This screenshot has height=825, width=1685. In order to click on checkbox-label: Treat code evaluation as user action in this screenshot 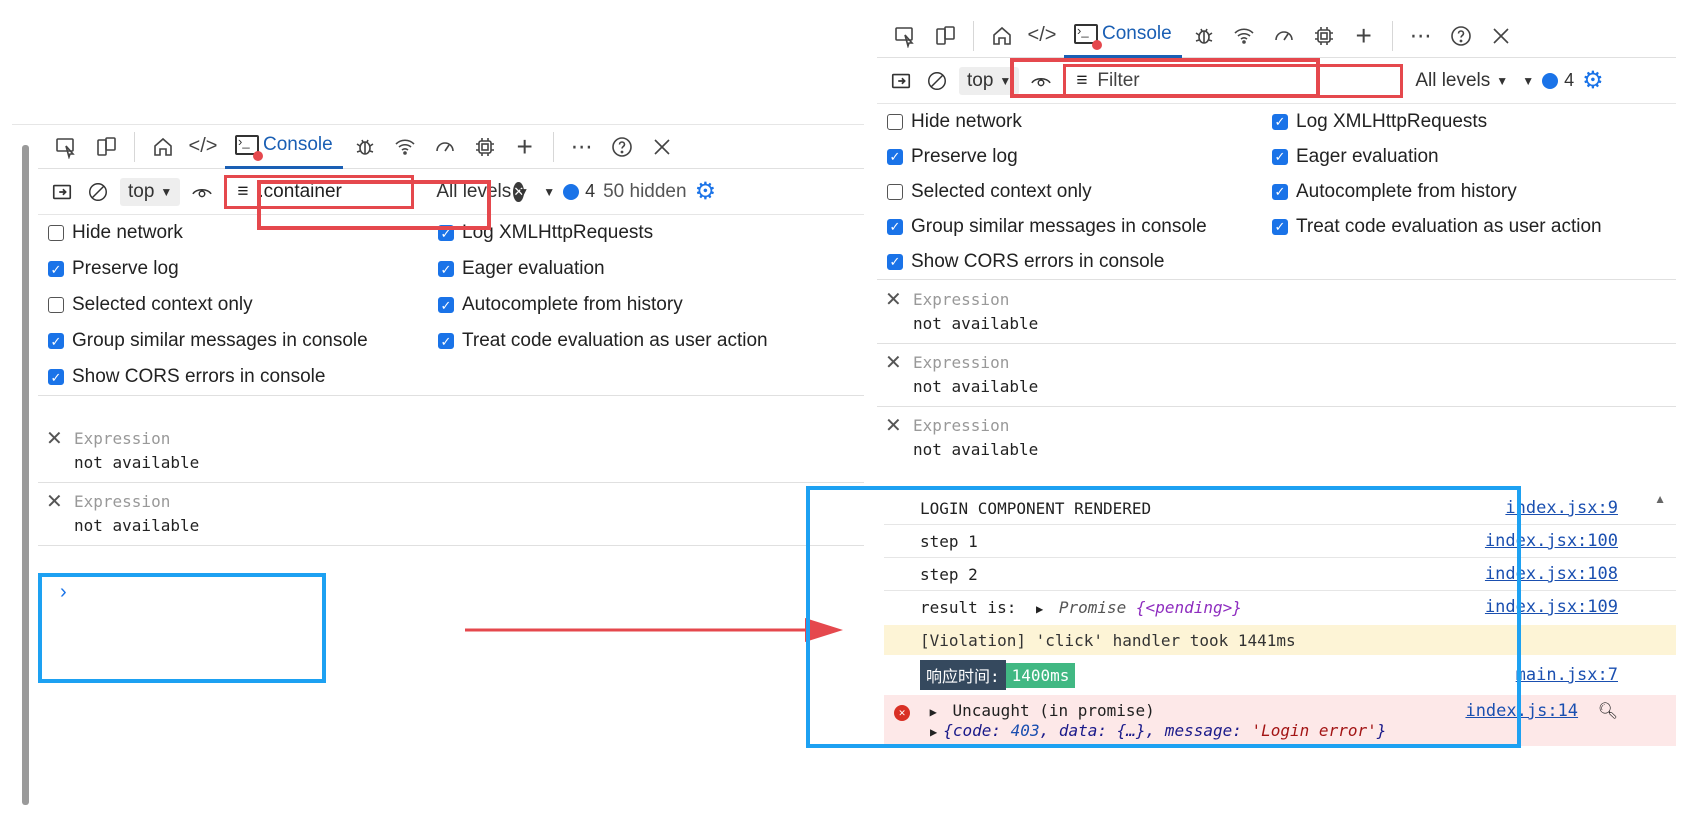, I will do `click(1449, 226)`.